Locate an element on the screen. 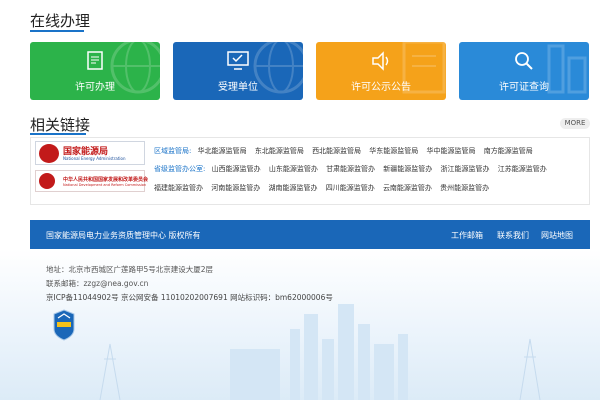 This screenshot has width=600, height=400. row-label: 区域监管局: is located at coordinates (173, 151).